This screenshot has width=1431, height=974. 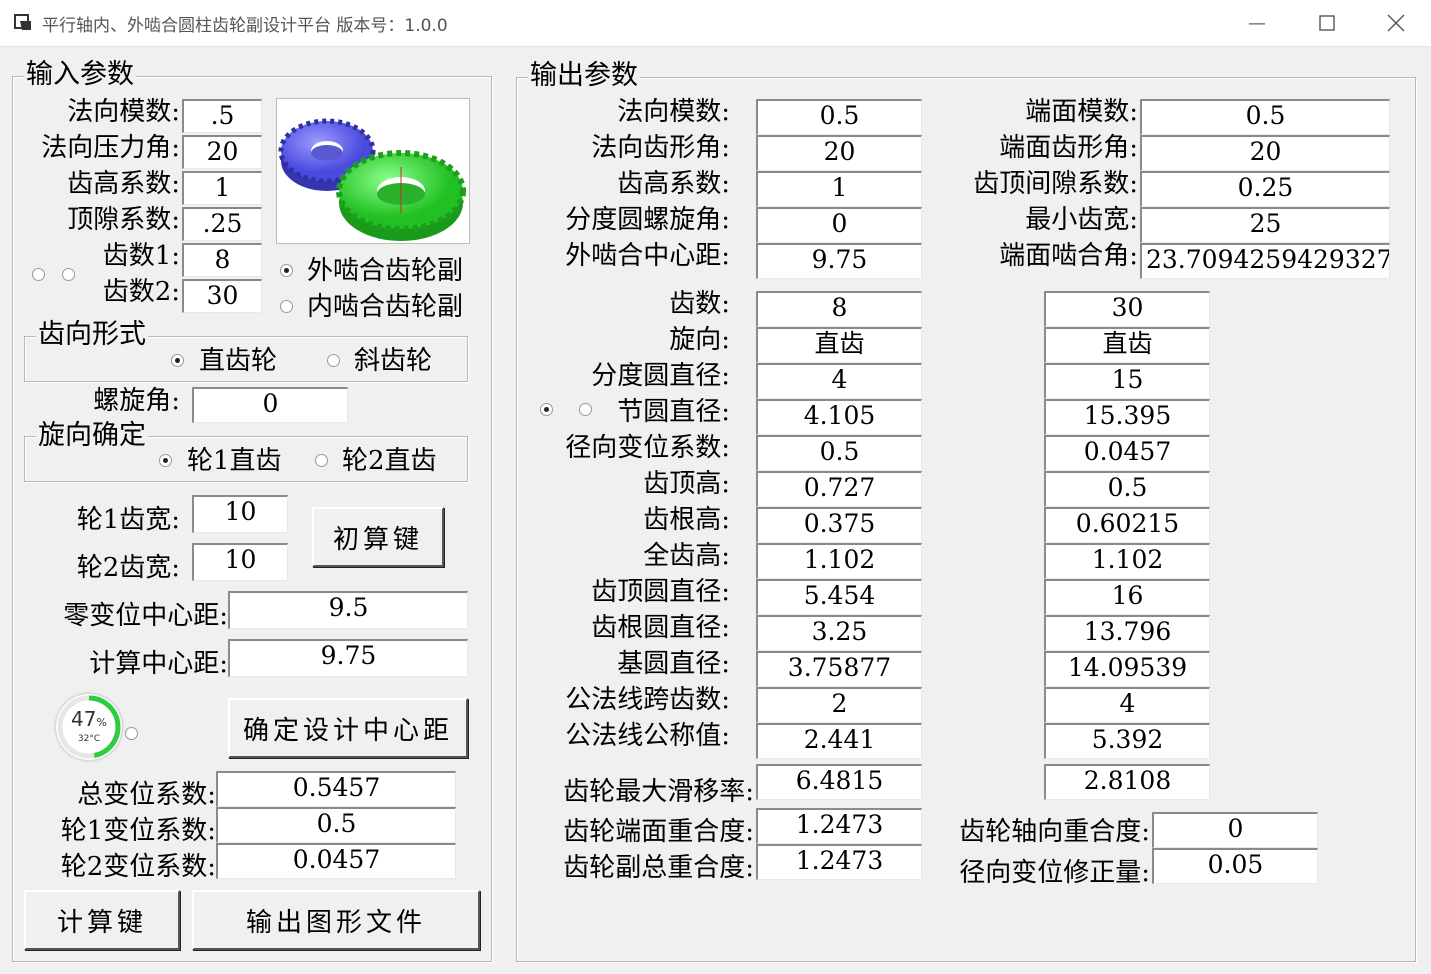 I want to click on out-transverse-profile-angle-field: 20, so click(x=1265, y=153).